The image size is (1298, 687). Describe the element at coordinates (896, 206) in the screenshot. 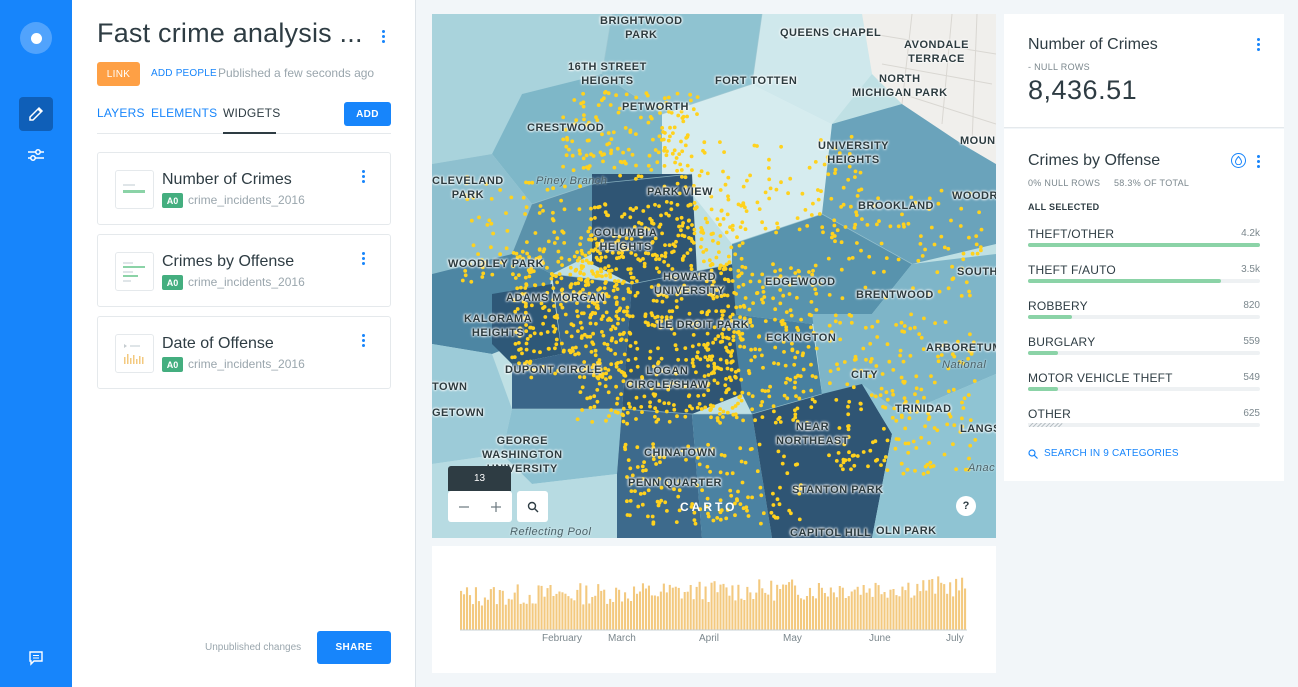

I see `neighborhood-label: BROOKLAND` at that location.